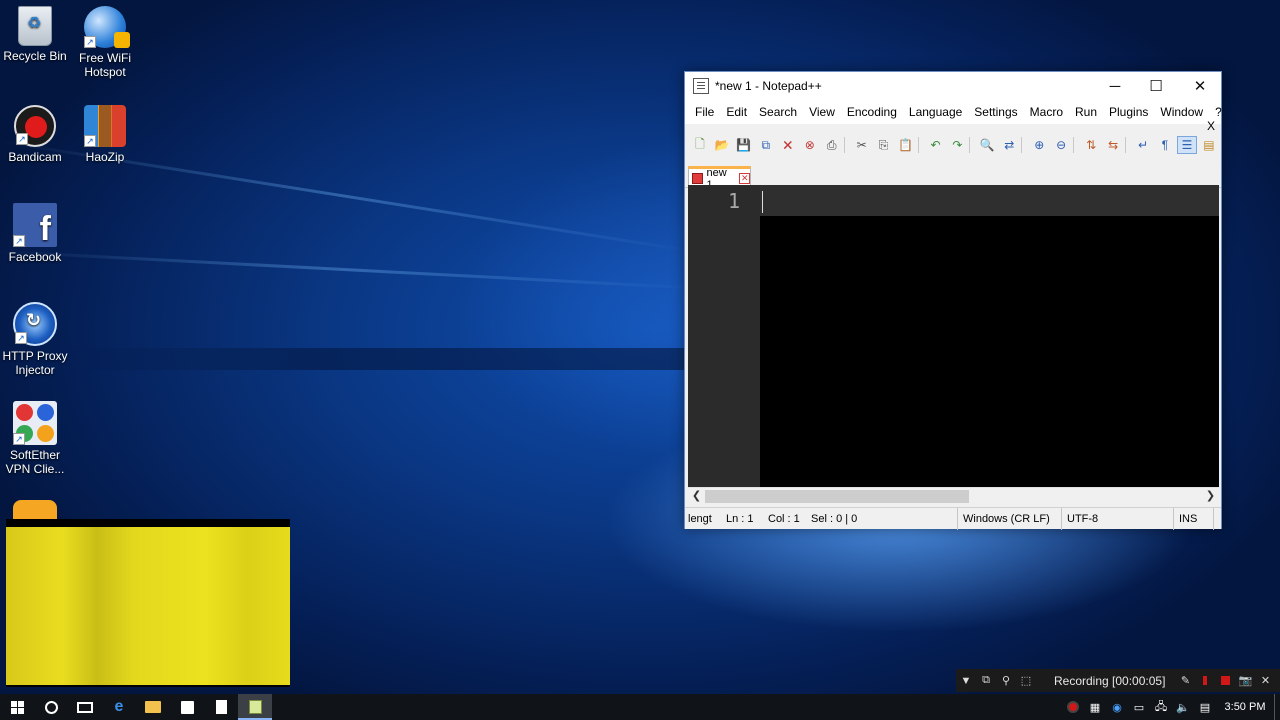  Describe the element at coordinates (744, 145) in the screenshot. I see `save-icon: 💾` at that location.